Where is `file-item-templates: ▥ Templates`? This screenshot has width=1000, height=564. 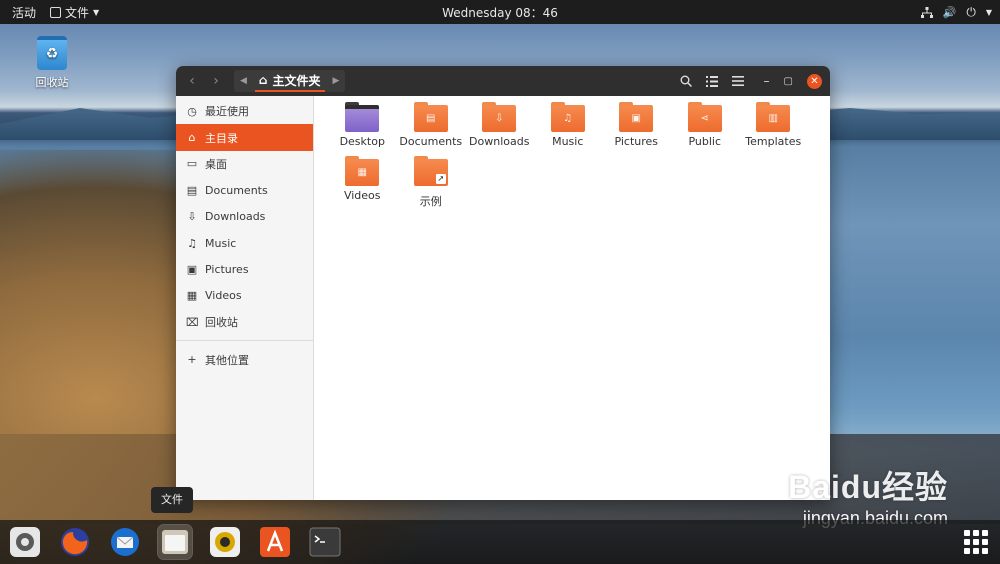
file-item-templates: ▥ Templates is located at coordinates (773, 129).